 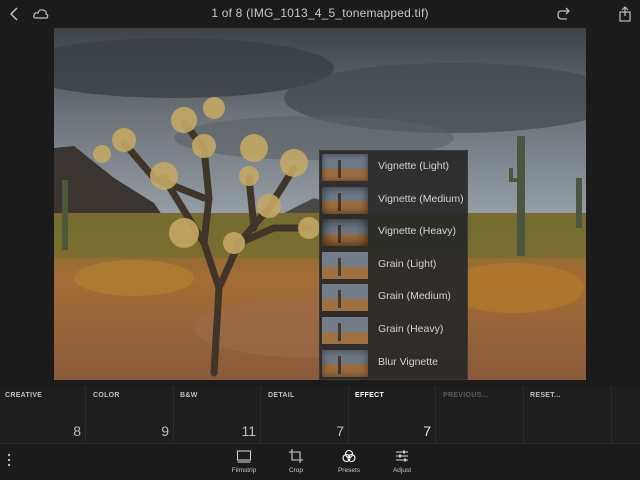 I want to click on category-name: COLOR, so click(x=106, y=395).